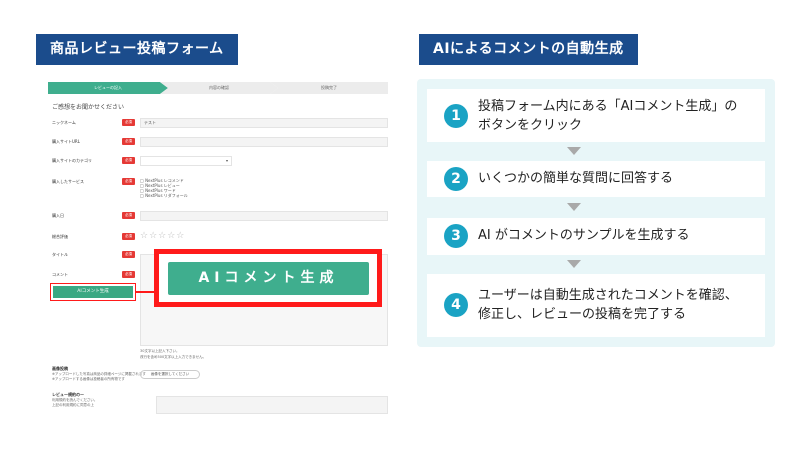  I want to click on step-confirm: 内容の確認, so click(219, 88).